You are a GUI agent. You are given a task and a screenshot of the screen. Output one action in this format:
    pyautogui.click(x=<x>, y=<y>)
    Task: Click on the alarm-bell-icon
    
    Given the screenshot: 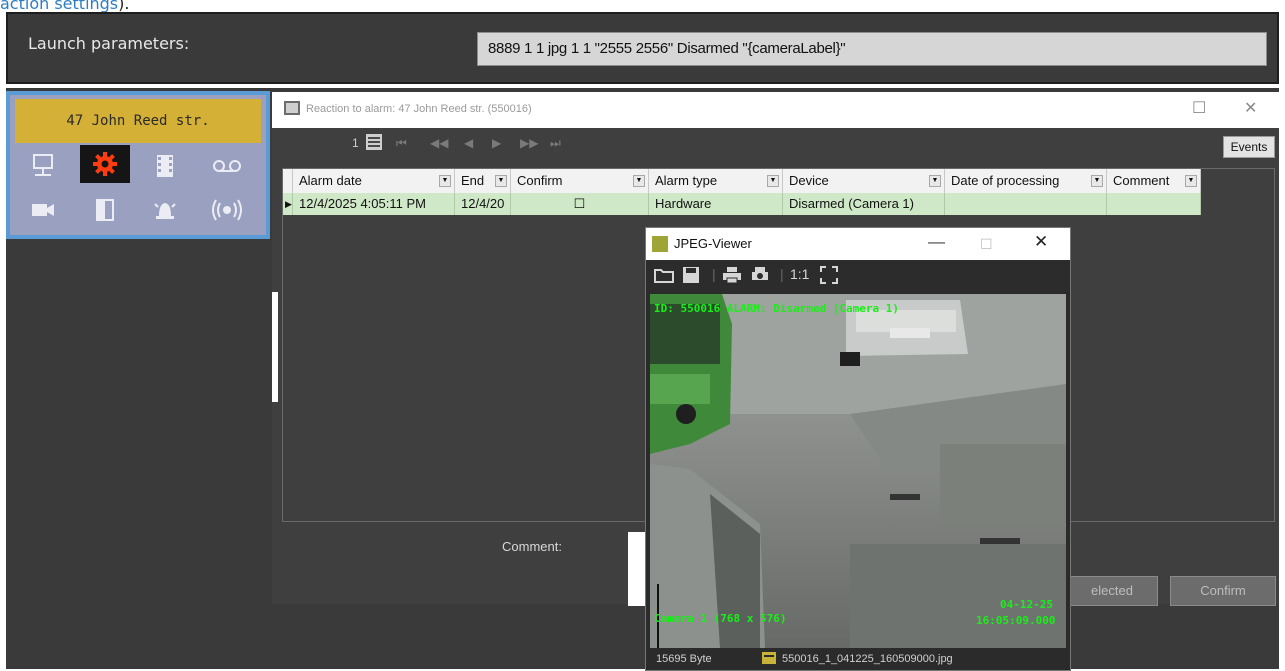 What is the action you would take?
    pyautogui.click(x=165, y=210)
    